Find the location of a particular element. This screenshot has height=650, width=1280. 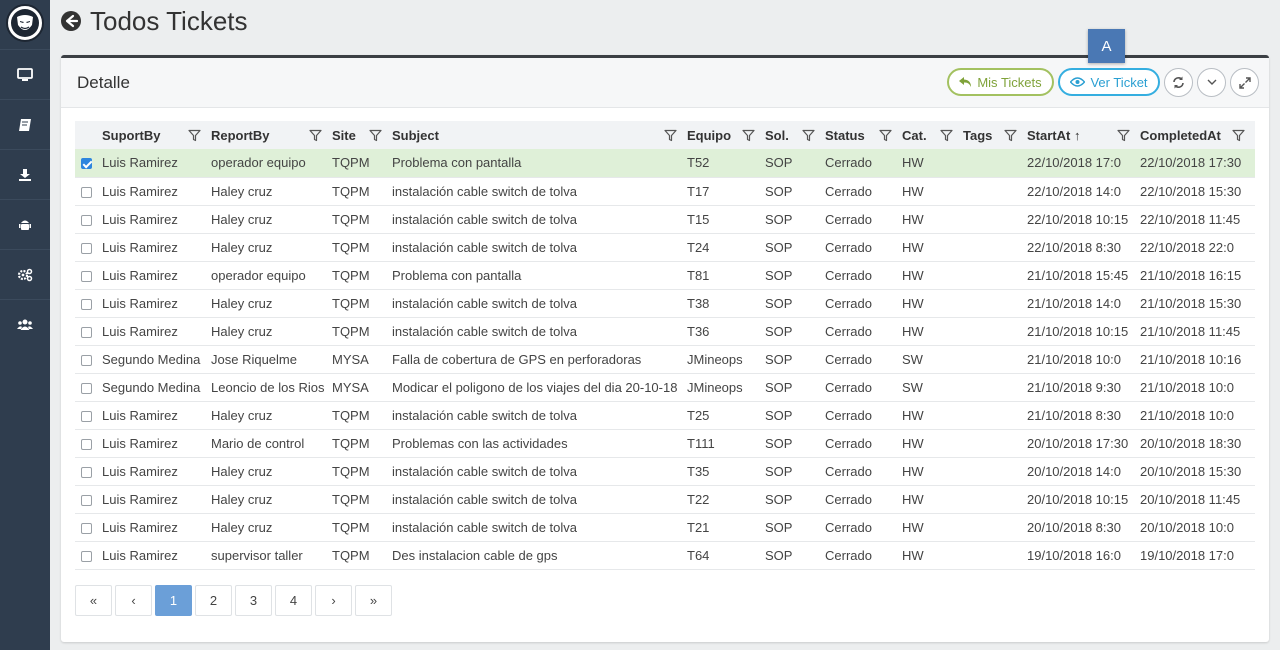

table-cell: HW is located at coordinates (932, 191).